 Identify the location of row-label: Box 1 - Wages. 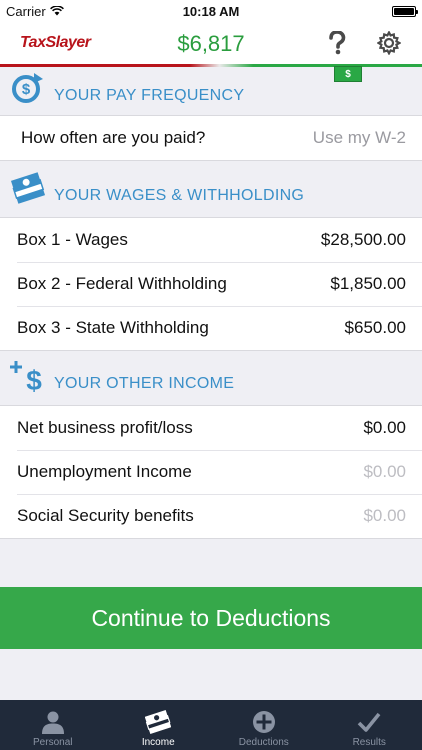
(72, 239).